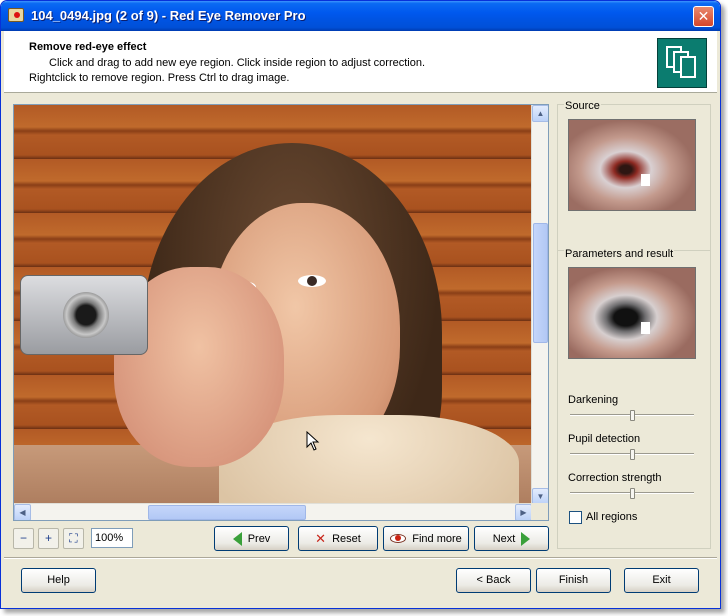 The image size is (728, 616). I want to click on fit-to-window-icon: ⛶, so click(73, 538).